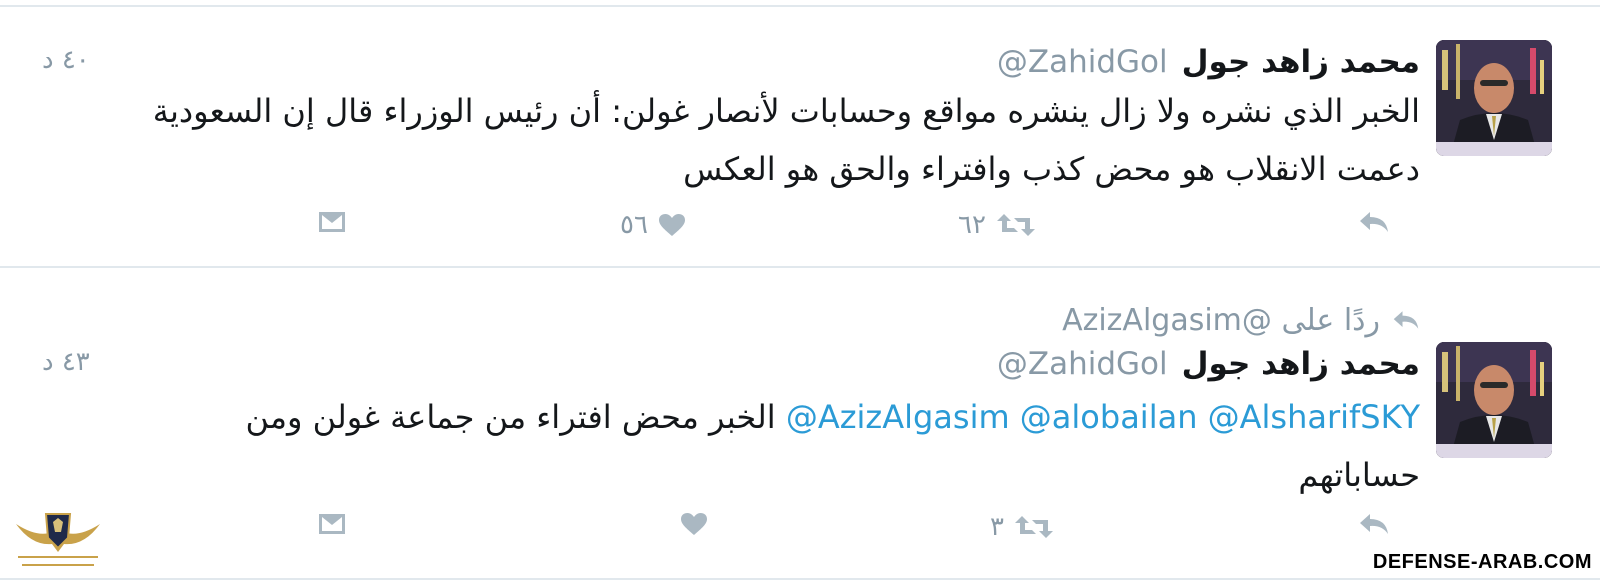  I want to click on bottom-divider, so click(800, 579).